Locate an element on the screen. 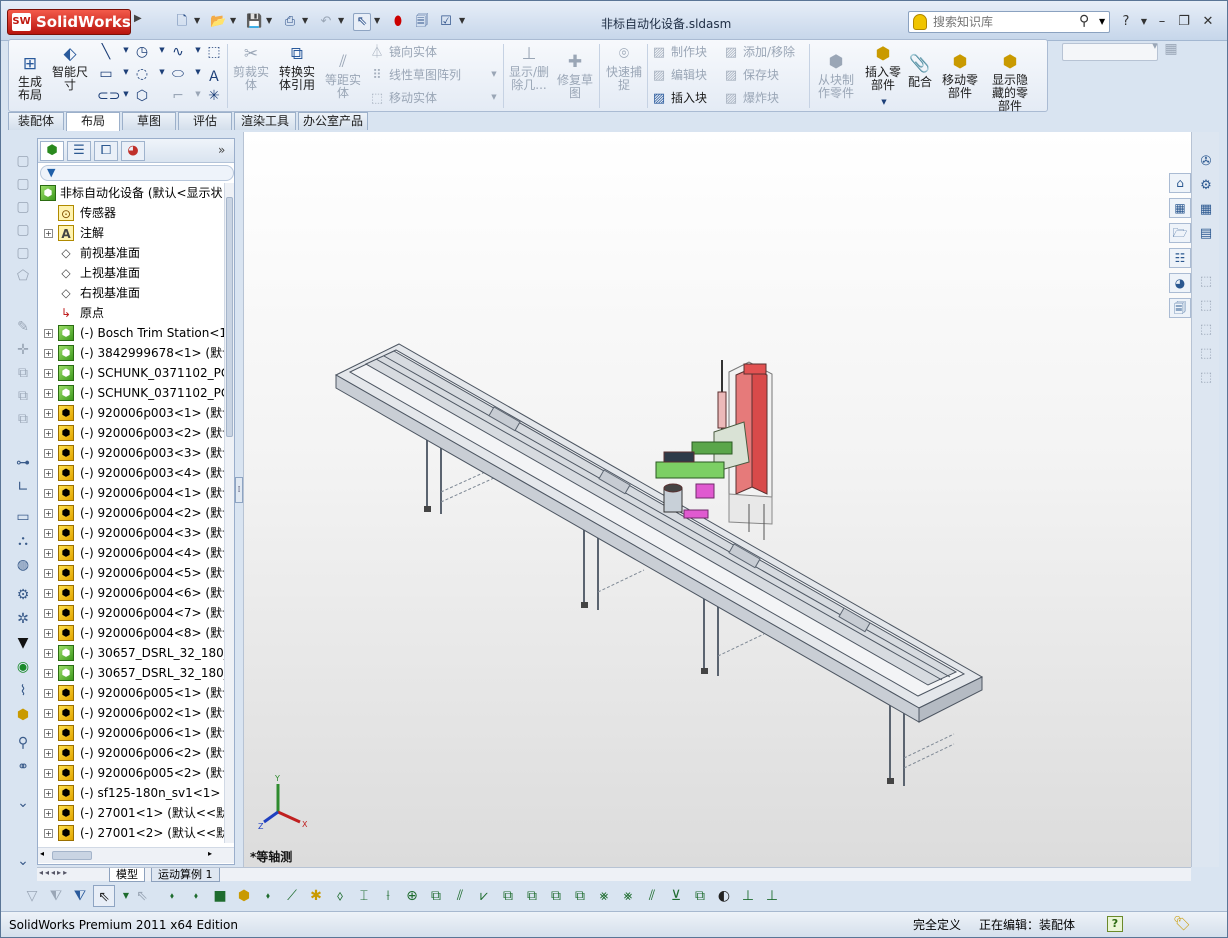 This screenshot has width=1228, height=938. appearances-icon: ◕ is located at coordinates (1180, 283).